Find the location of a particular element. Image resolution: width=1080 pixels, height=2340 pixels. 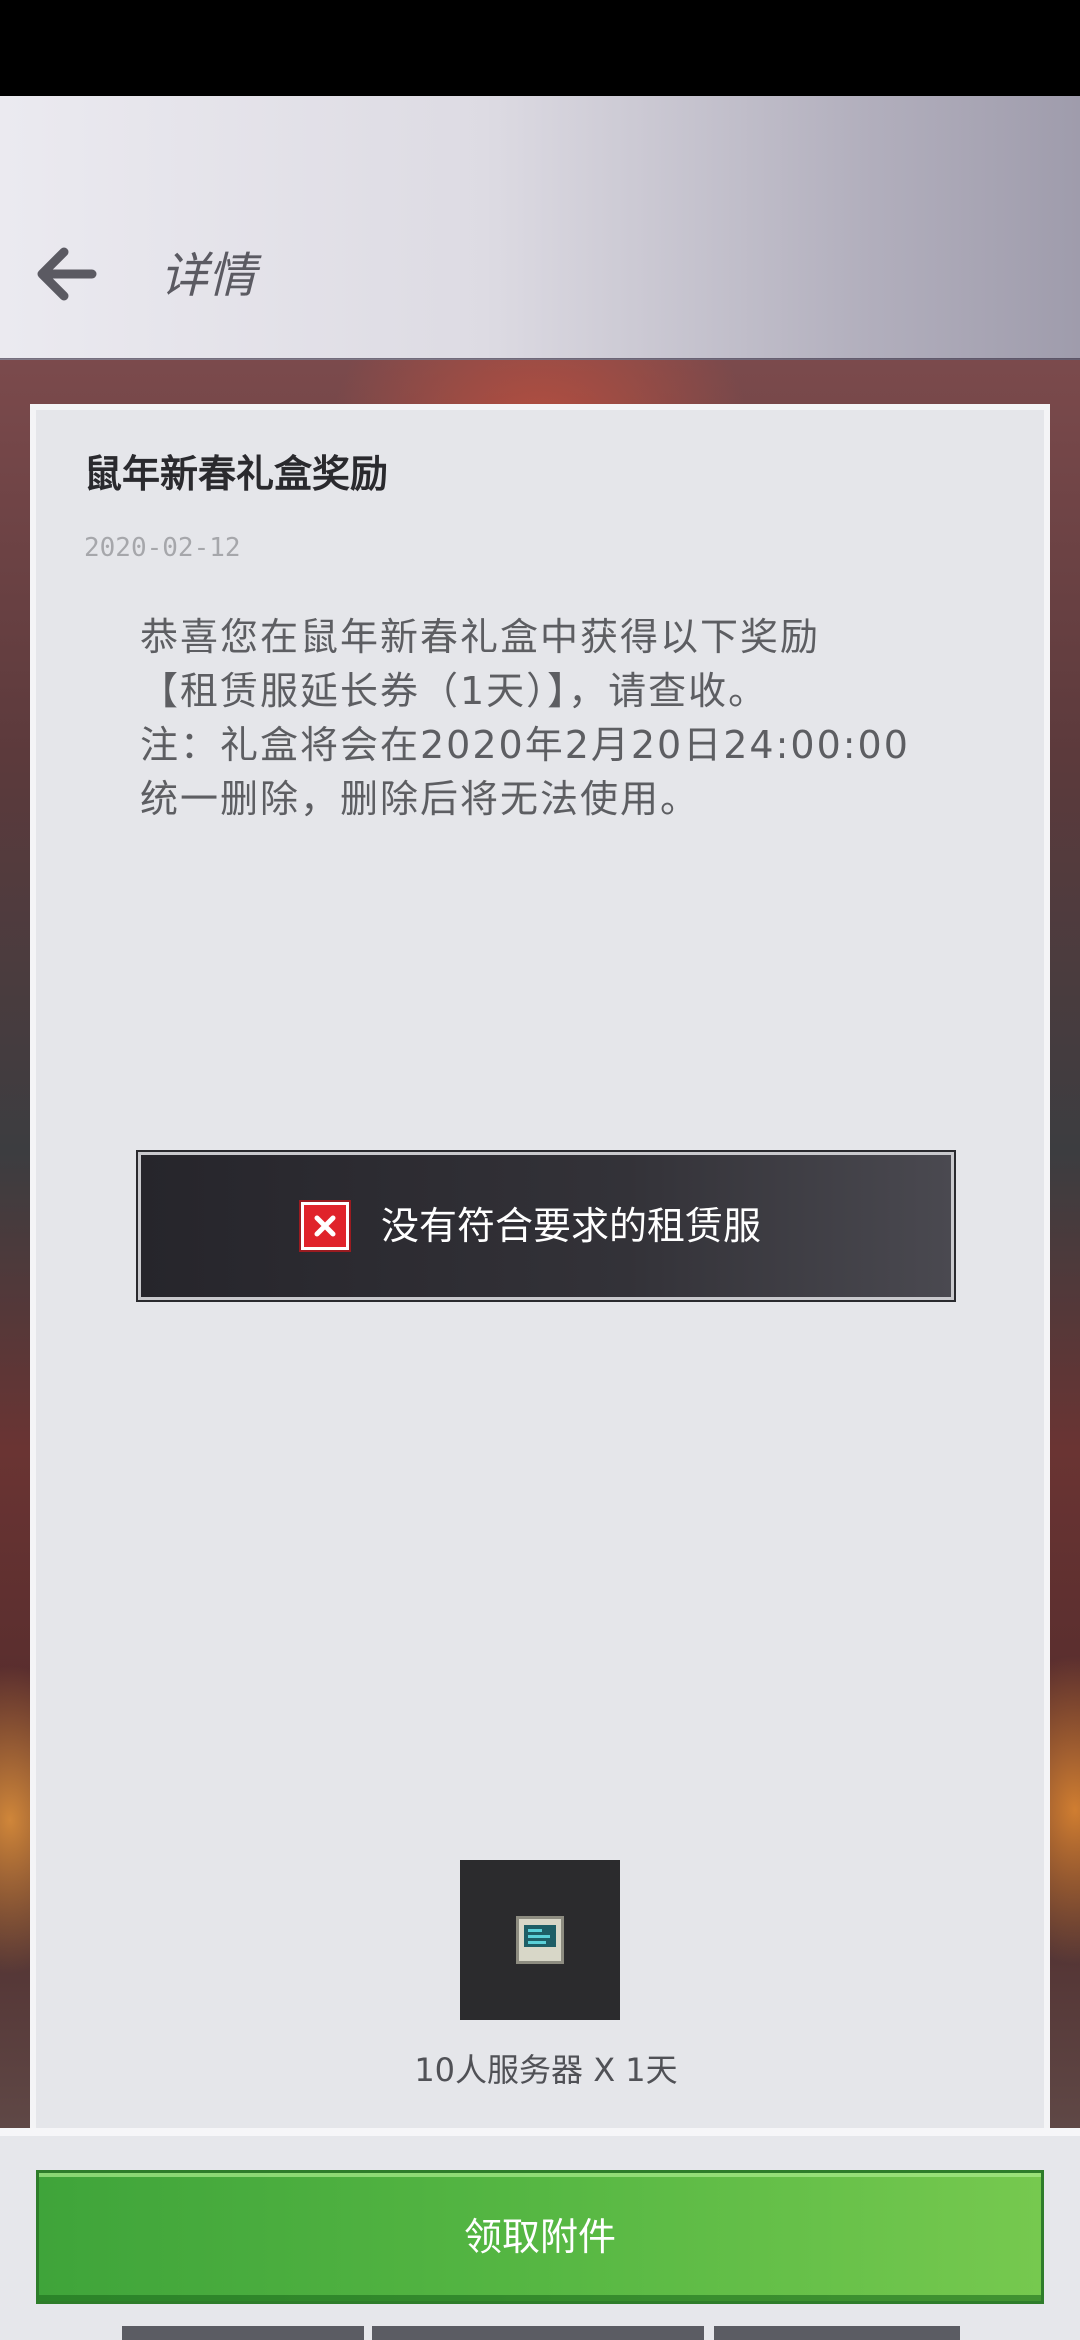

mail-body-line: 【租赁服延长券（1天）】，请查收。 is located at coordinates (454, 691).